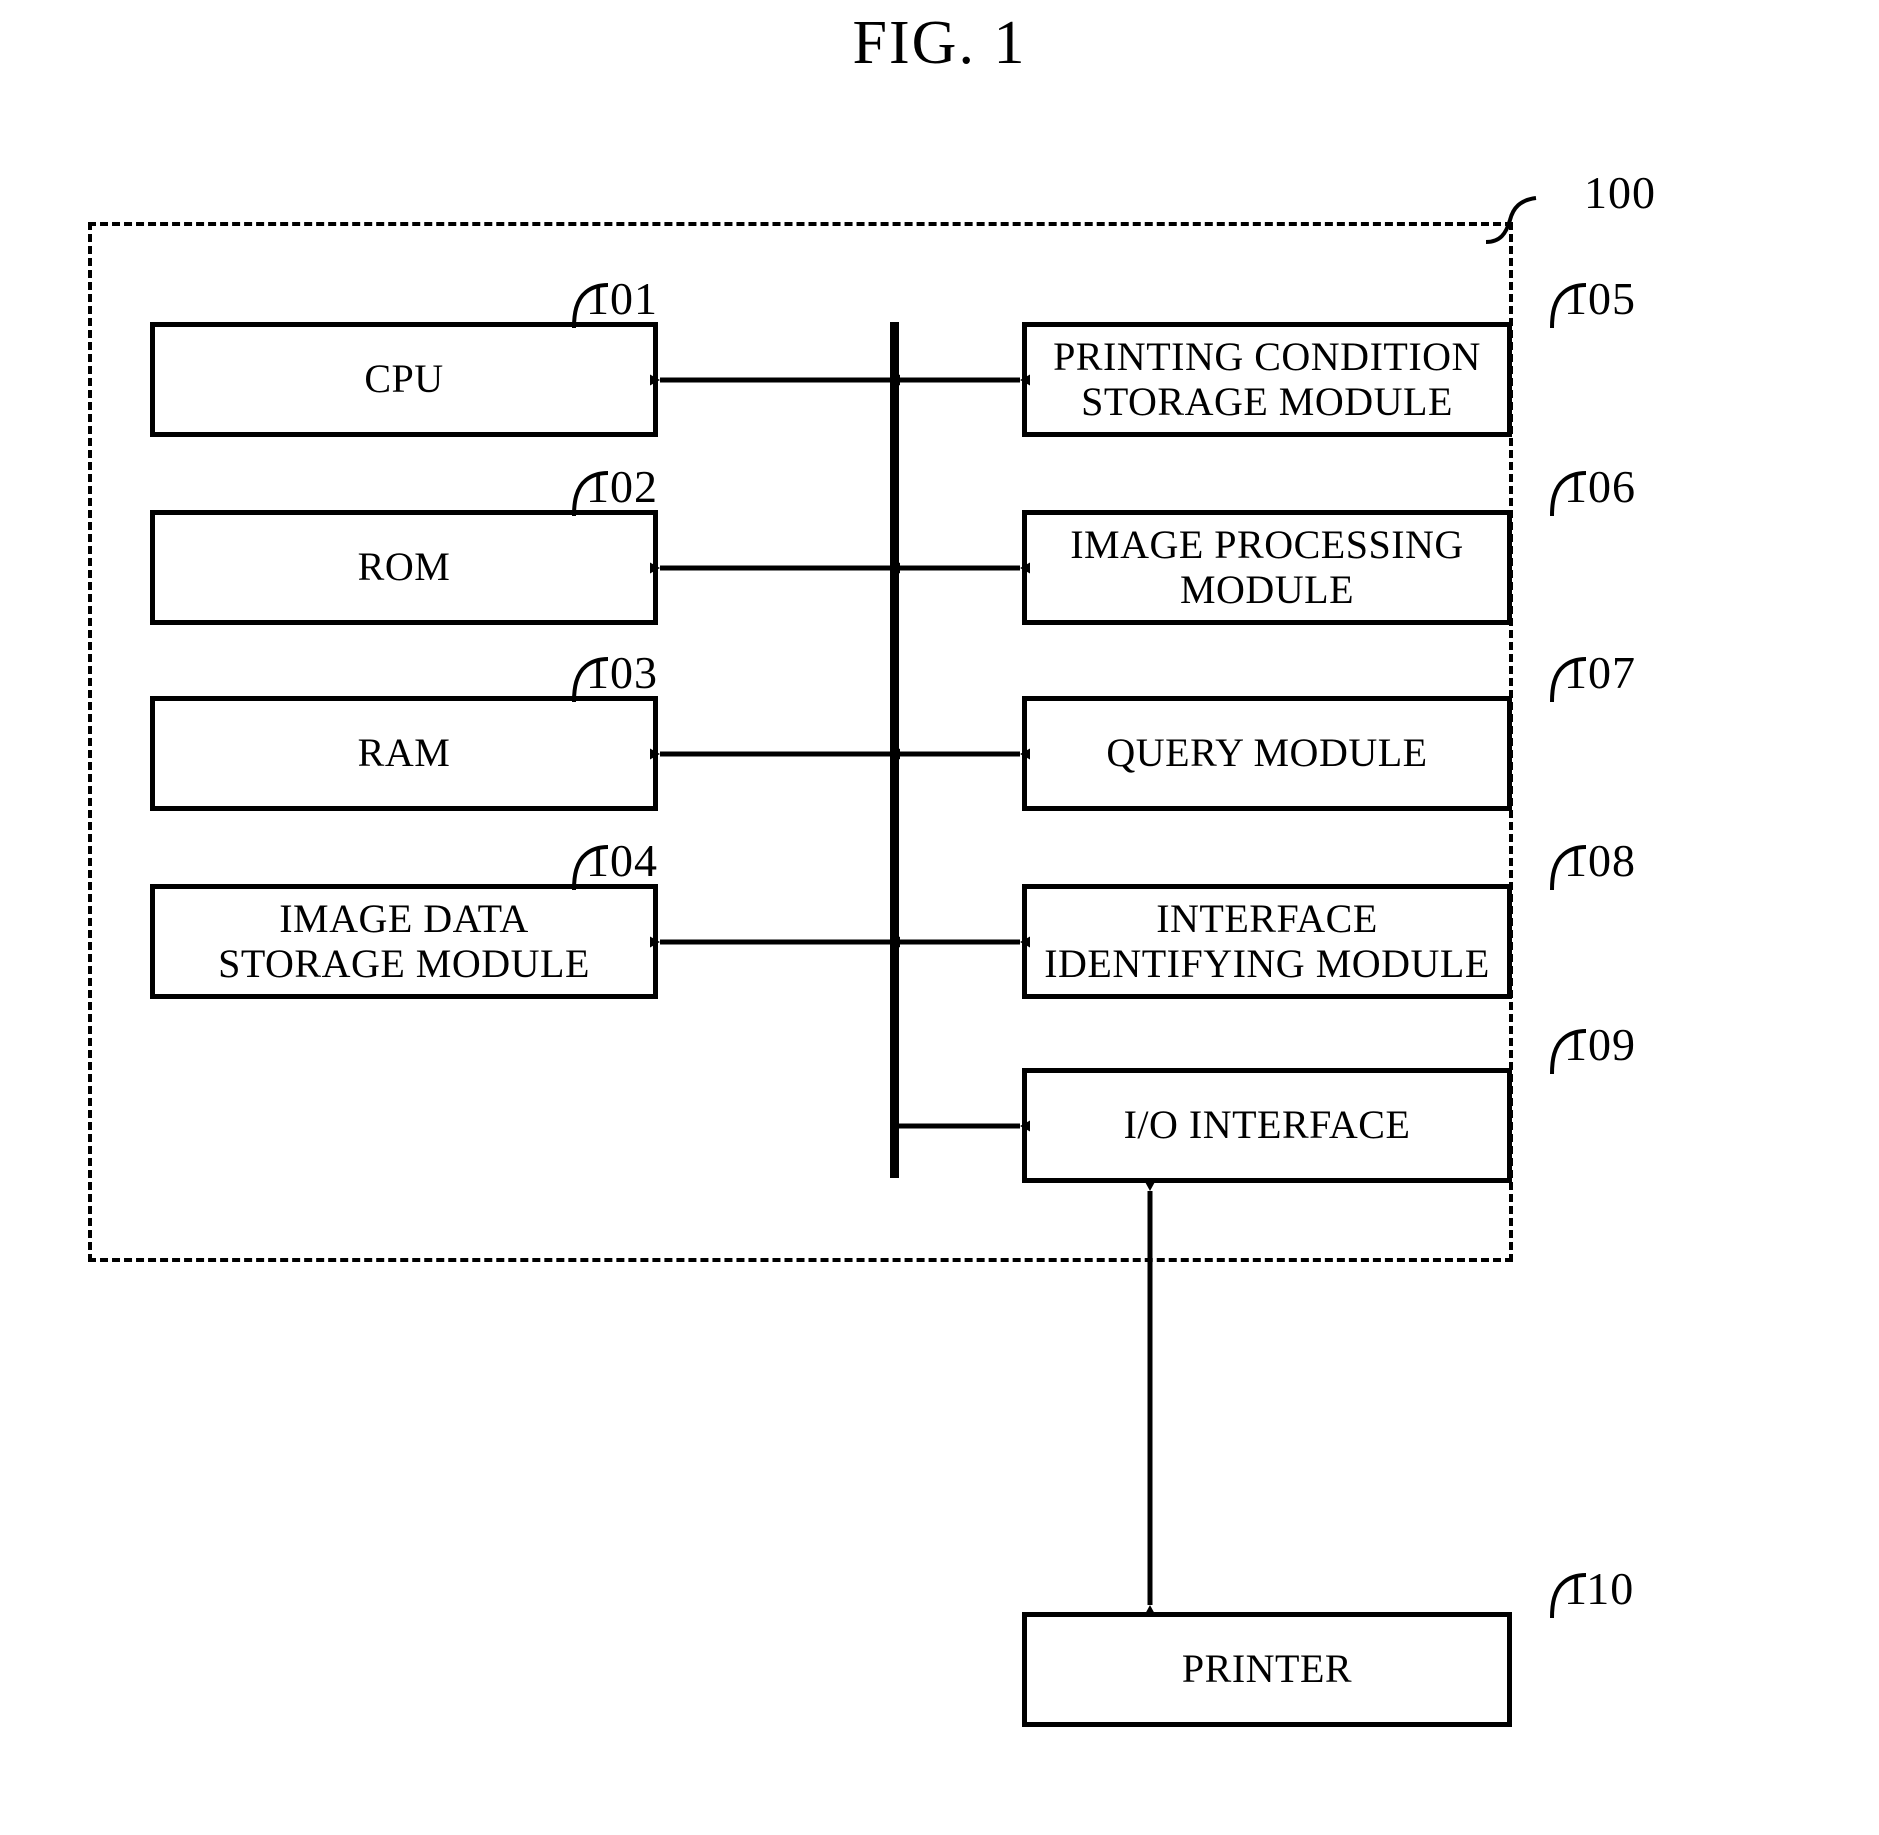 This screenshot has width=1879, height=1835. I want to click on box-image-data-storage: IMAGE DATA STORAGE MODULE, so click(404, 941).